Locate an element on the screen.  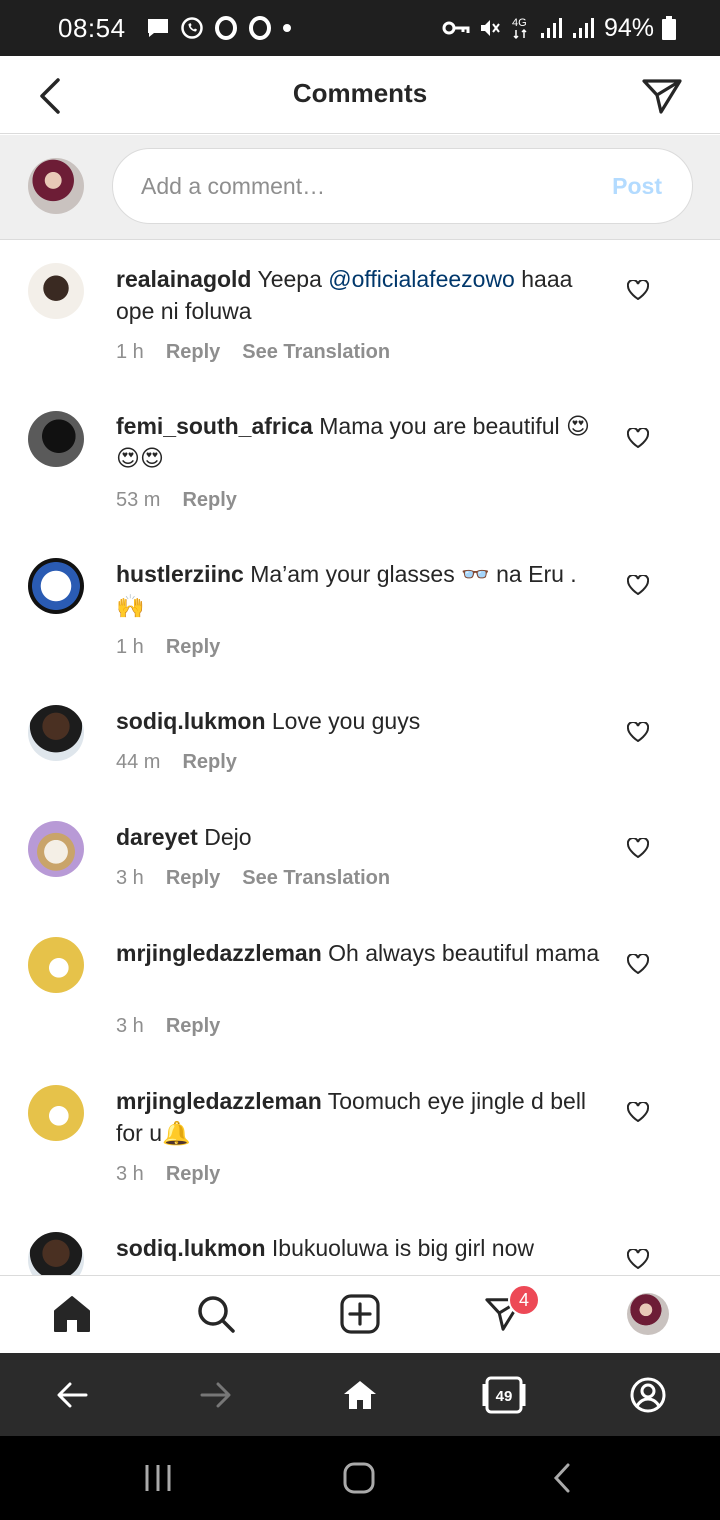
system-back-button is located at coordinates (562, 1478).